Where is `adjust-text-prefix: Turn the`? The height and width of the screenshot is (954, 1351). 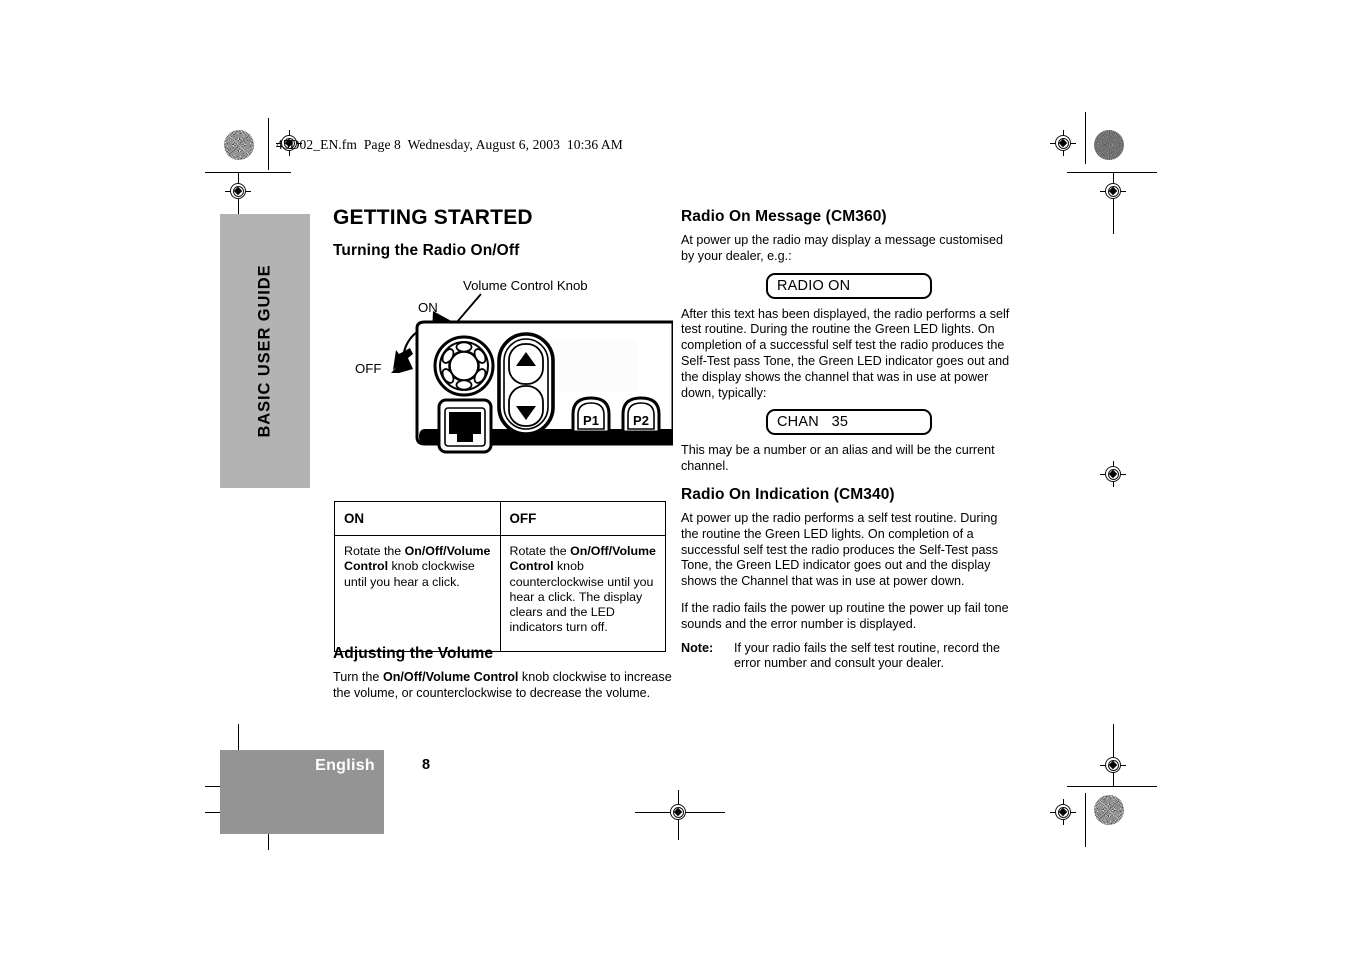 adjust-text-prefix: Turn the is located at coordinates (358, 677).